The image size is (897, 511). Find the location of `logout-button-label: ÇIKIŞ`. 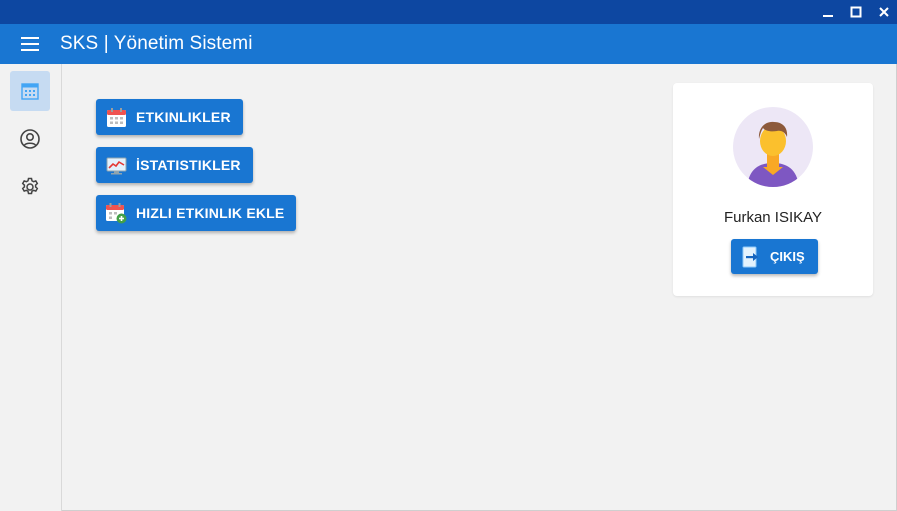

logout-button-label: ÇIKIŞ is located at coordinates (787, 256).